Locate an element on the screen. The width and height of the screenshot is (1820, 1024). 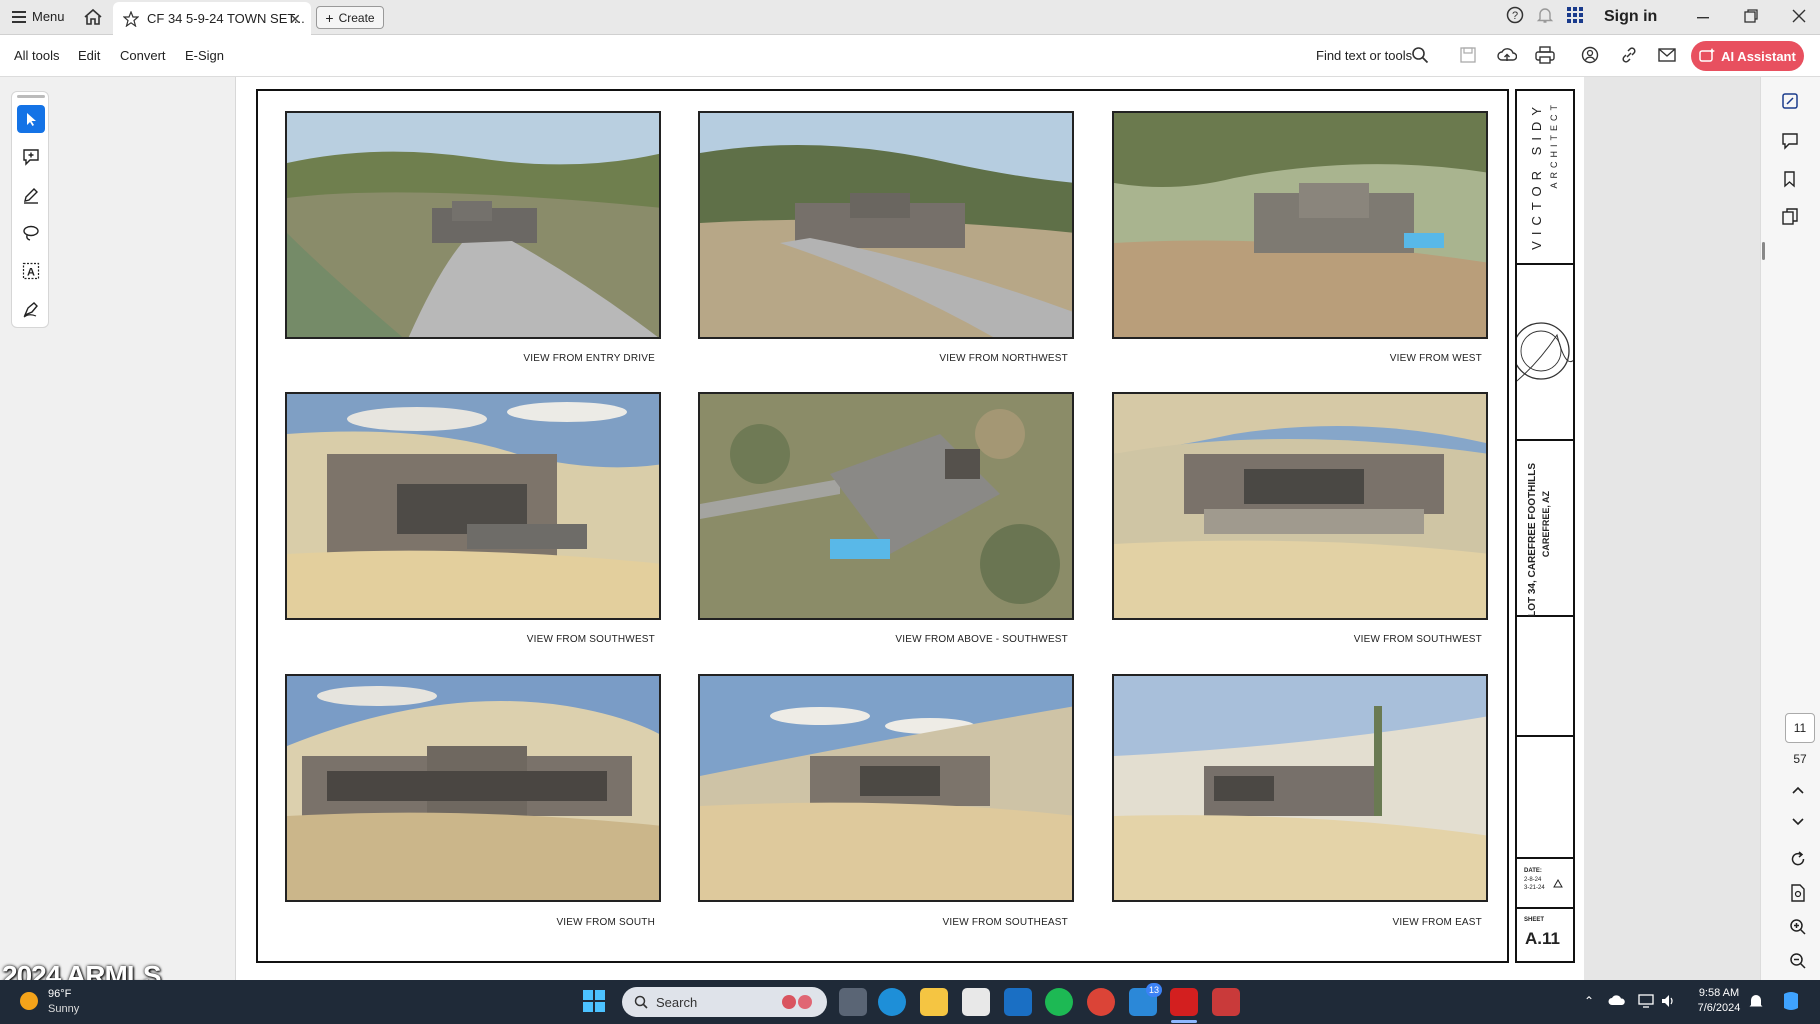
caption-above-southwest: VIEW FROM ABOVE - SOUTHWEST is located at coordinates (981, 639).